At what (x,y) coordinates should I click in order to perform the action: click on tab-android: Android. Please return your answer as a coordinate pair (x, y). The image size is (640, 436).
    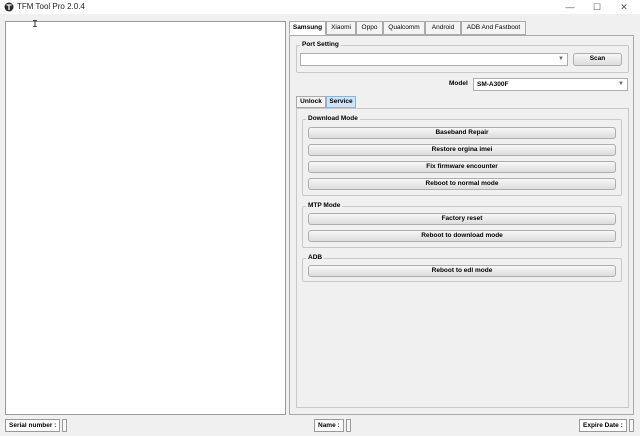
    Looking at the image, I should click on (443, 28).